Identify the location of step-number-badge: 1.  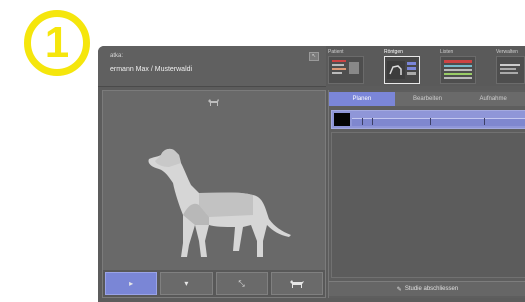
(57, 43).